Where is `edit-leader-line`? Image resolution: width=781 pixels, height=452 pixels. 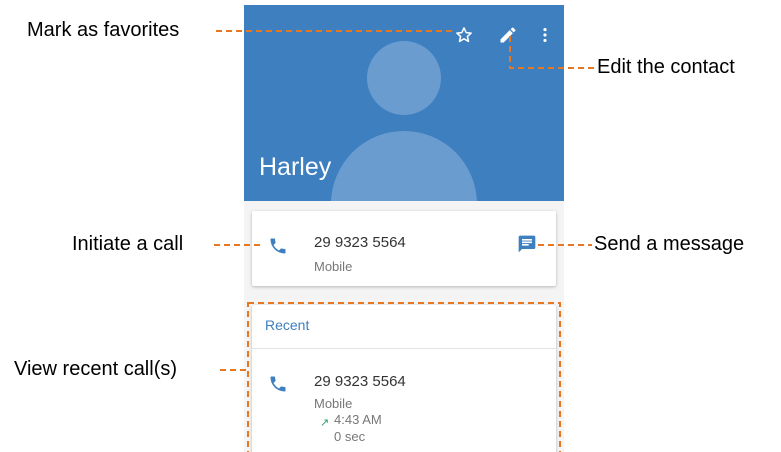
edit-leader-line is located at coordinates (551, 52).